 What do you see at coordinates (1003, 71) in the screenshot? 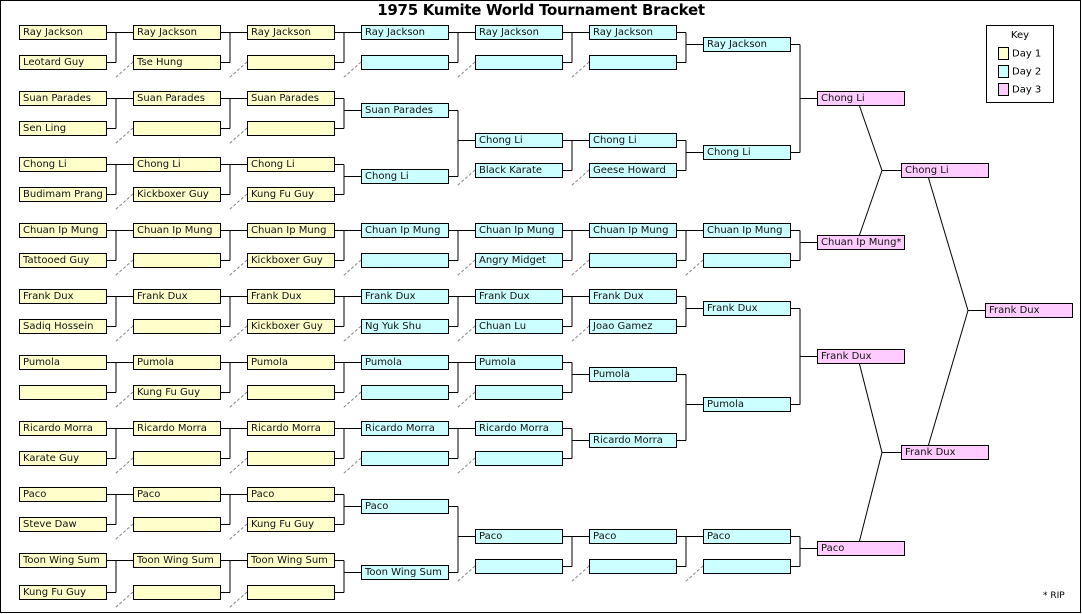
I see `day2-swatch` at bounding box center [1003, 71].